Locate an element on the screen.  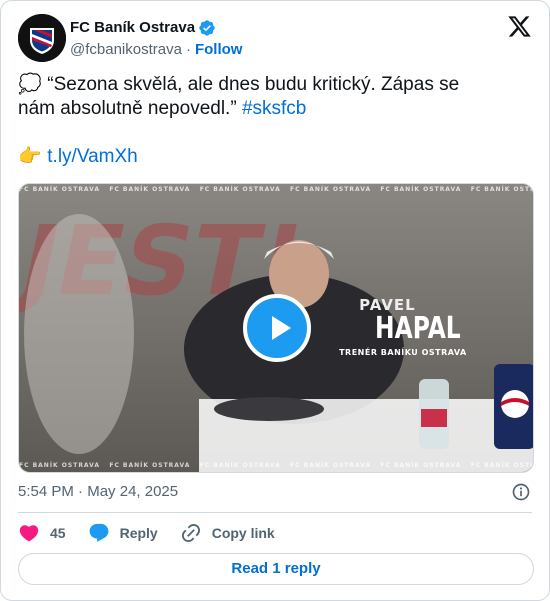
divider is located at coordinates (275, 512).